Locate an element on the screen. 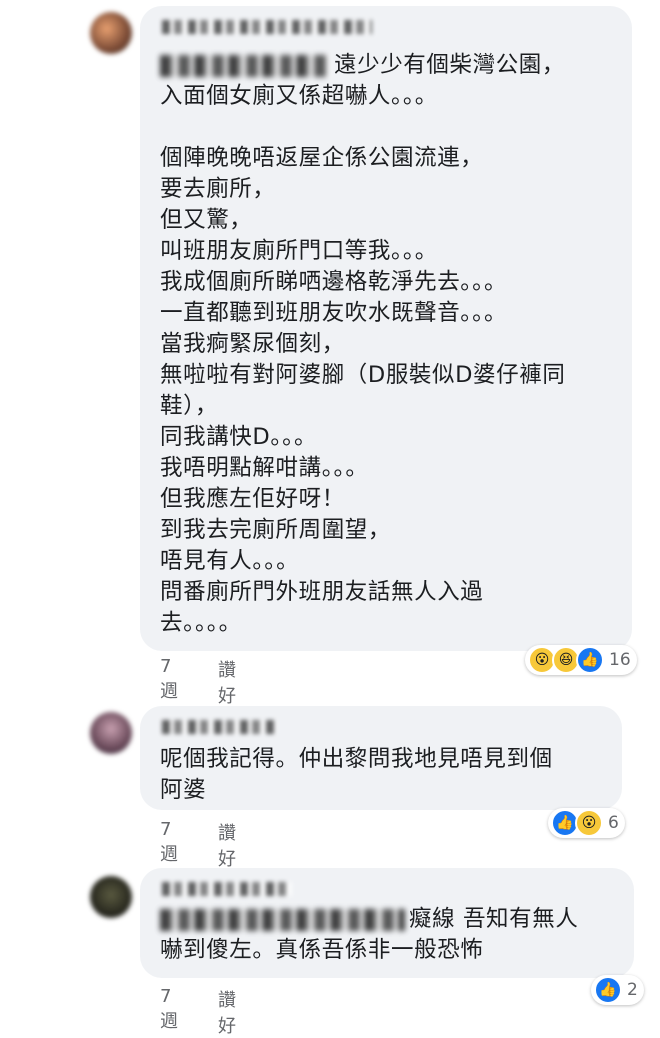 The width and height of the screenshot is (660, 1038). wow-icon: 😮 is located at coordinates (589, 823).